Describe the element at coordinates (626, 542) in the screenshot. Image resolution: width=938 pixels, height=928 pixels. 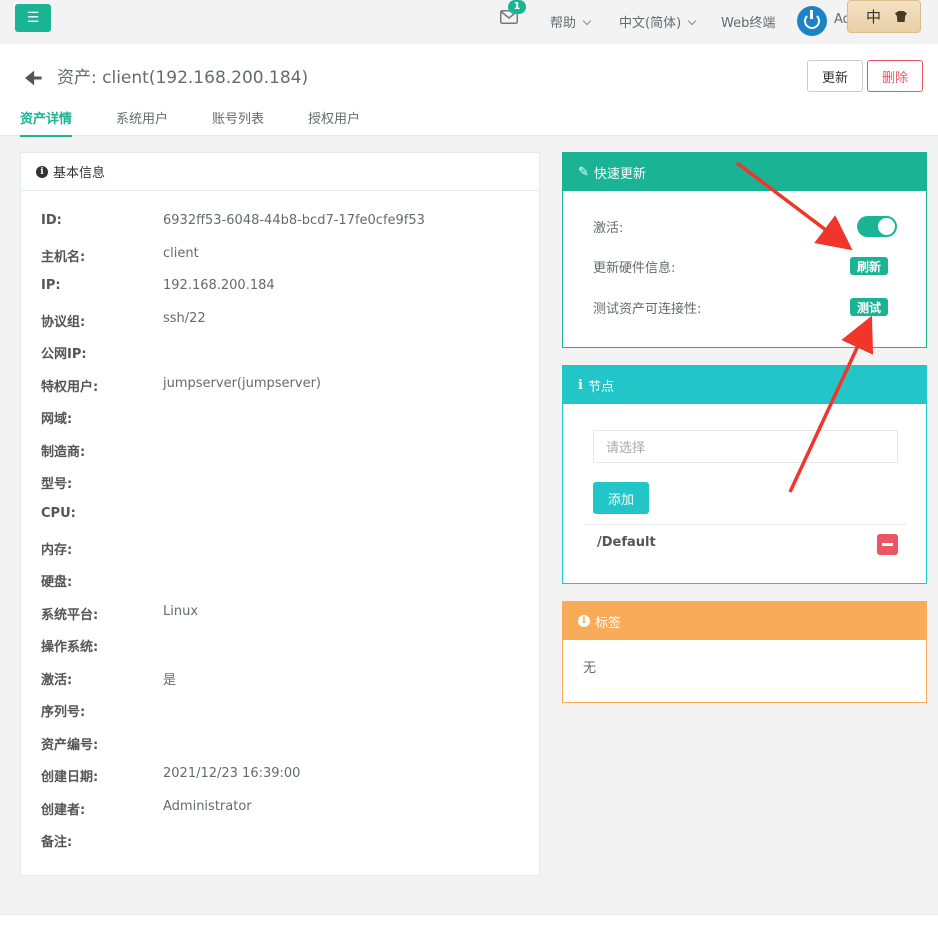
I see `node-label: /Default` at that location.